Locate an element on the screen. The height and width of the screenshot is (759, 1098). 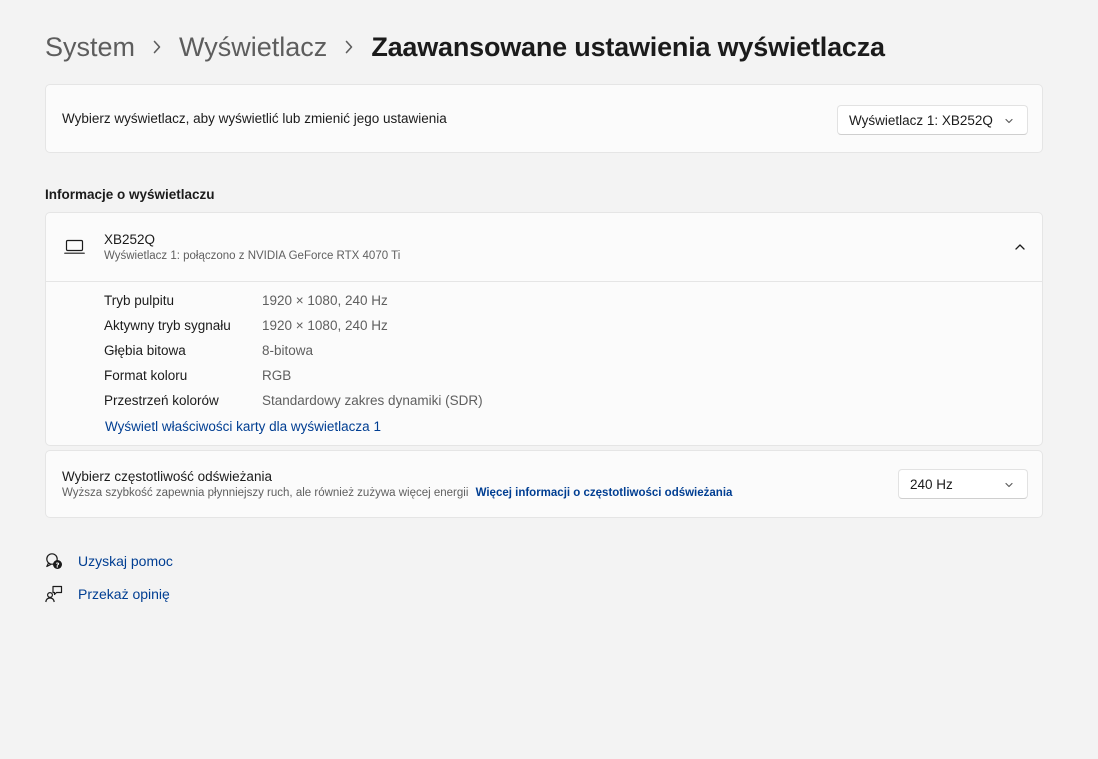
detail-label-bit-depth: Głębia bitowa is located at coordinates (145, 350).